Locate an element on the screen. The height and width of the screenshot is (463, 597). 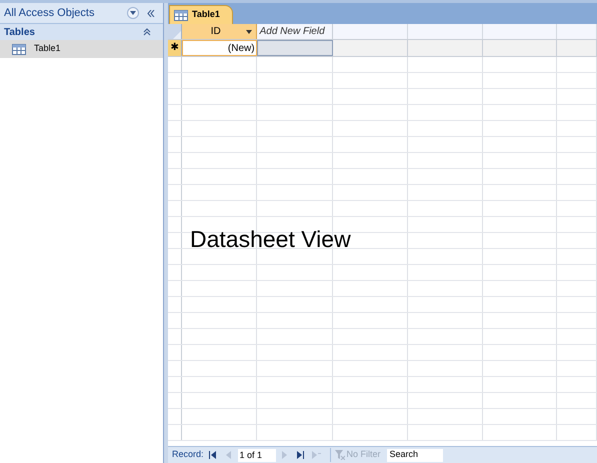
group-label: Tables is located at coordinates (20, 33).